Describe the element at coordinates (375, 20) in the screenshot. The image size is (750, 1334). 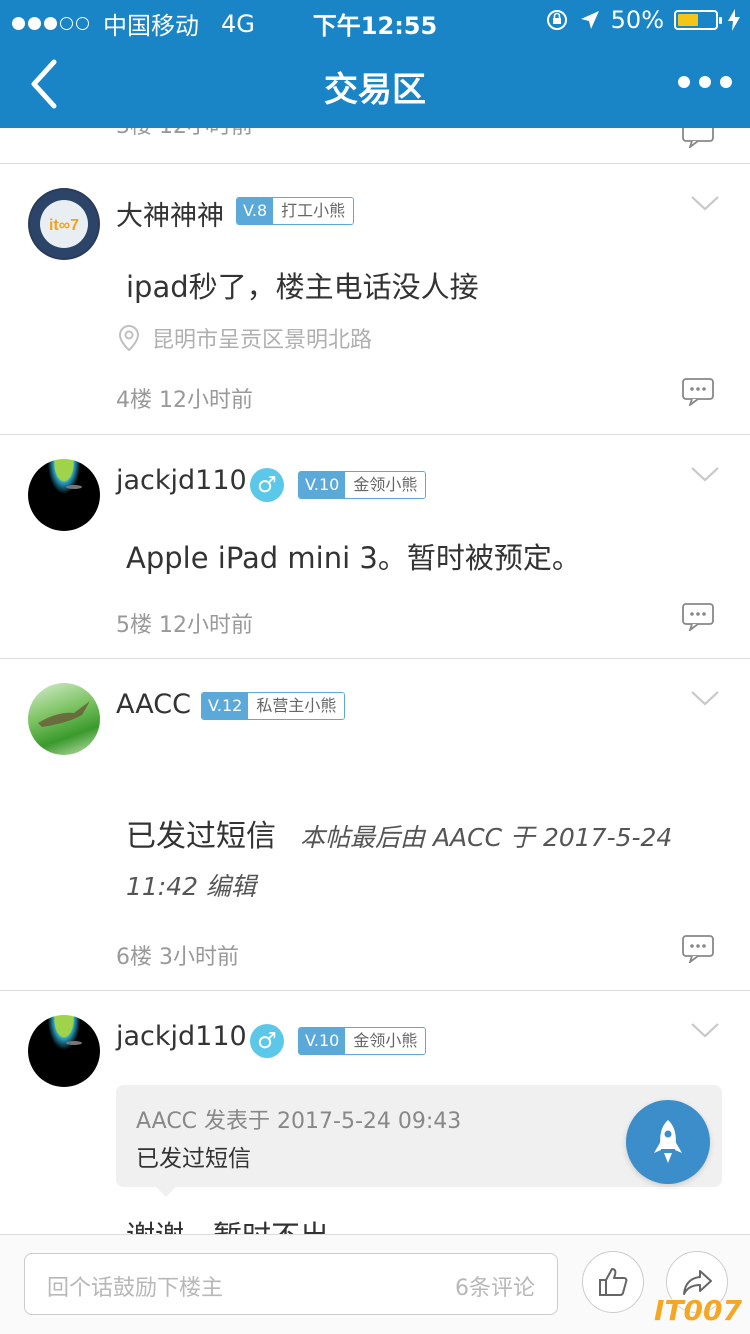
I see `status-bar: 中国移动 4G 下午12:55 50%` at that location.